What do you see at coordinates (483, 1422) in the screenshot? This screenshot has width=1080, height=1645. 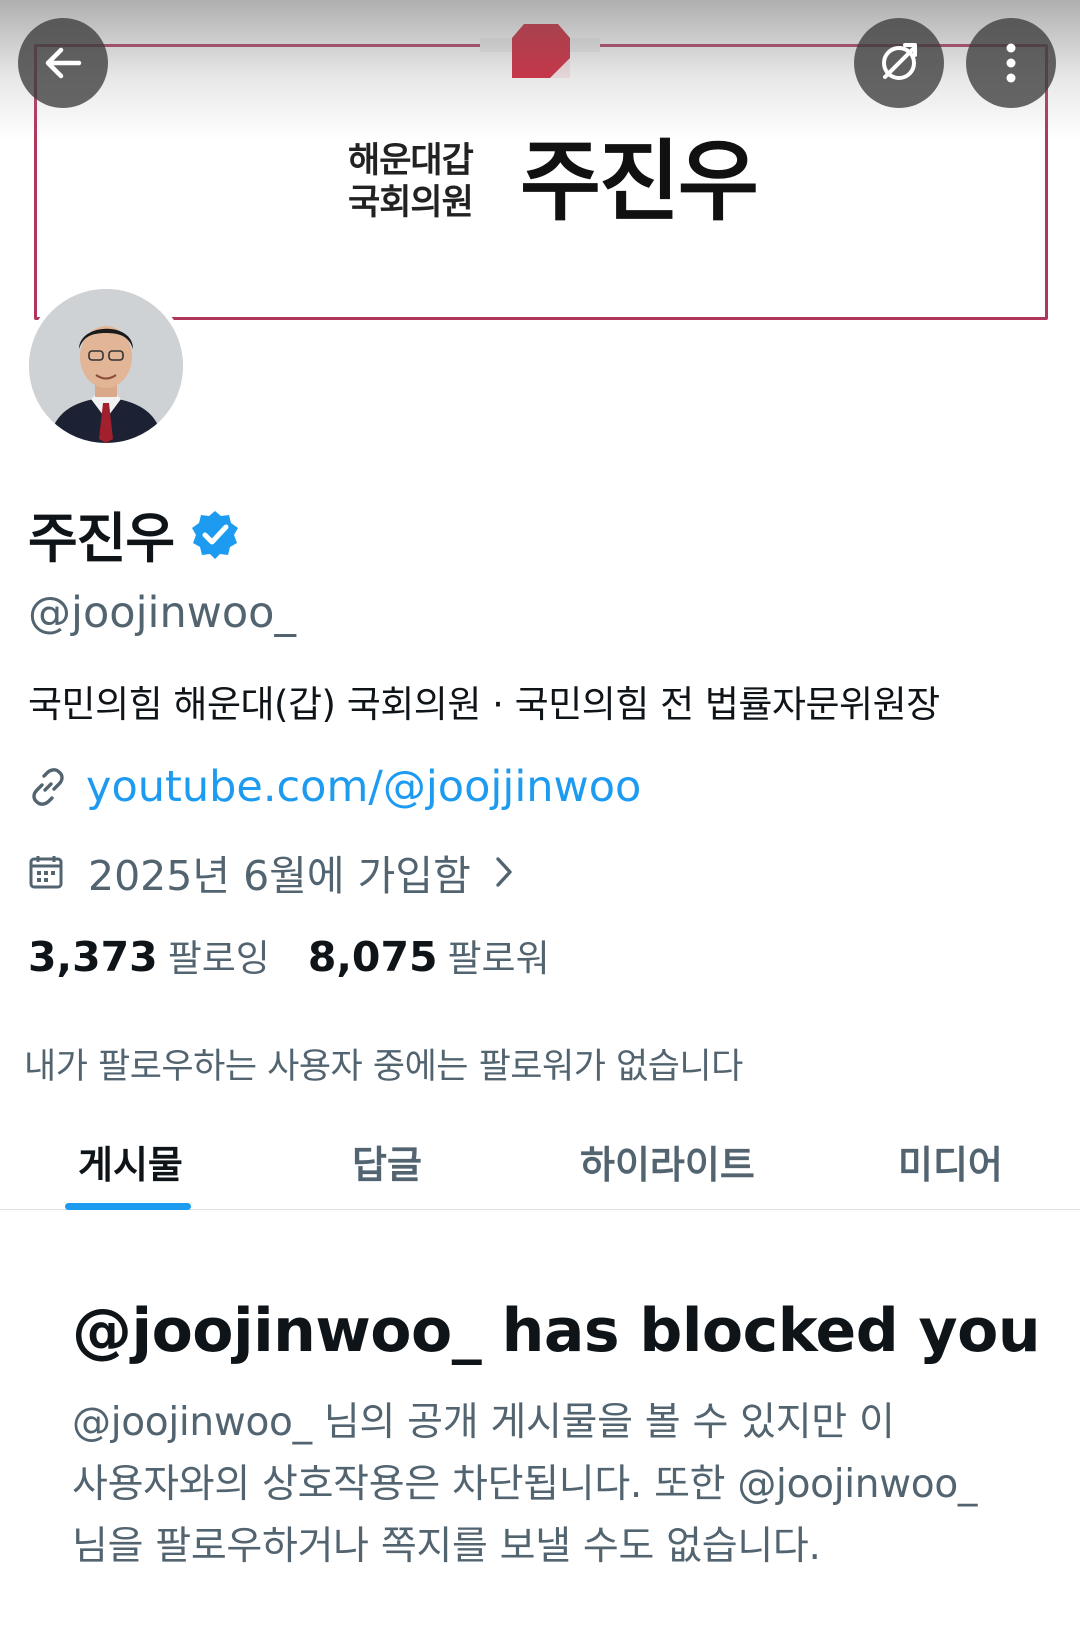 I see `blocked-message-line1: @joojinwoo_ 님의 공개 게시물을 볼 수 있지만 이` at bounding box center [483, 1422].